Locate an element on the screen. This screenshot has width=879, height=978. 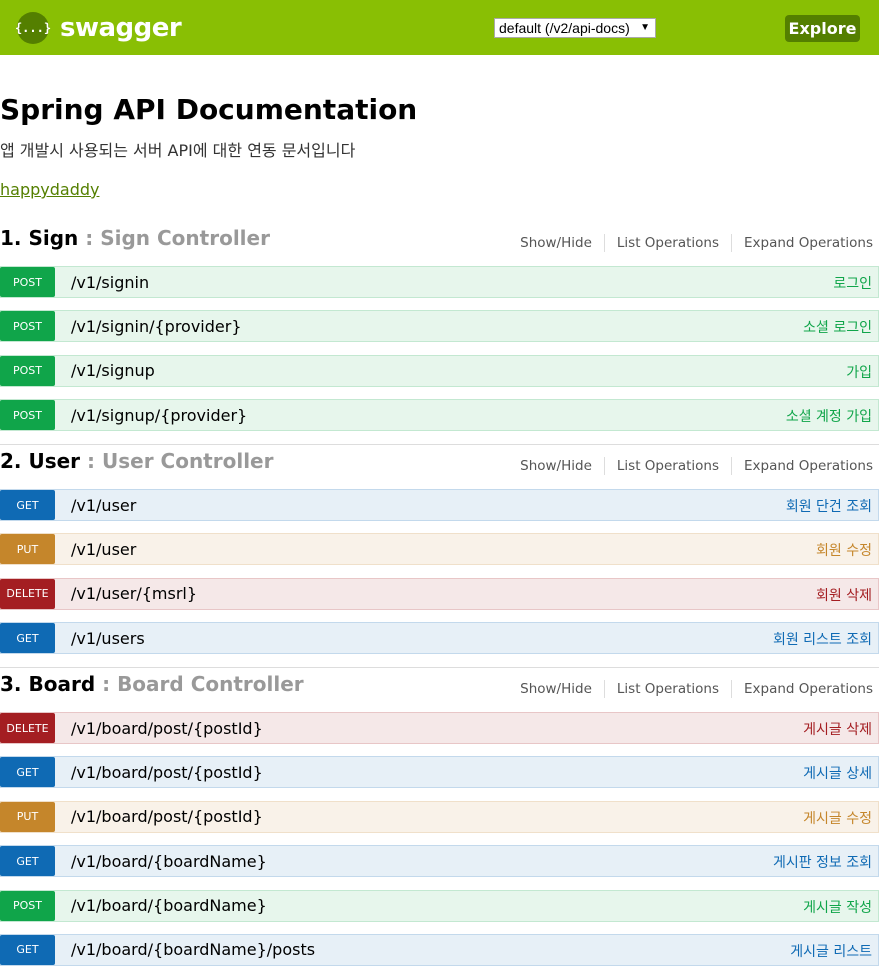
operation-summary: 게시판 정보 조회 is located at coordinates (822, 862).